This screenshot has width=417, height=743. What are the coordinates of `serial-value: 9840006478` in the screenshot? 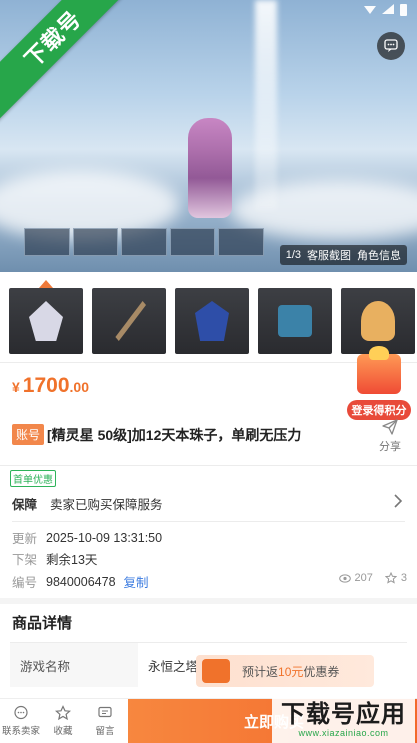 It's located at (81, 581).